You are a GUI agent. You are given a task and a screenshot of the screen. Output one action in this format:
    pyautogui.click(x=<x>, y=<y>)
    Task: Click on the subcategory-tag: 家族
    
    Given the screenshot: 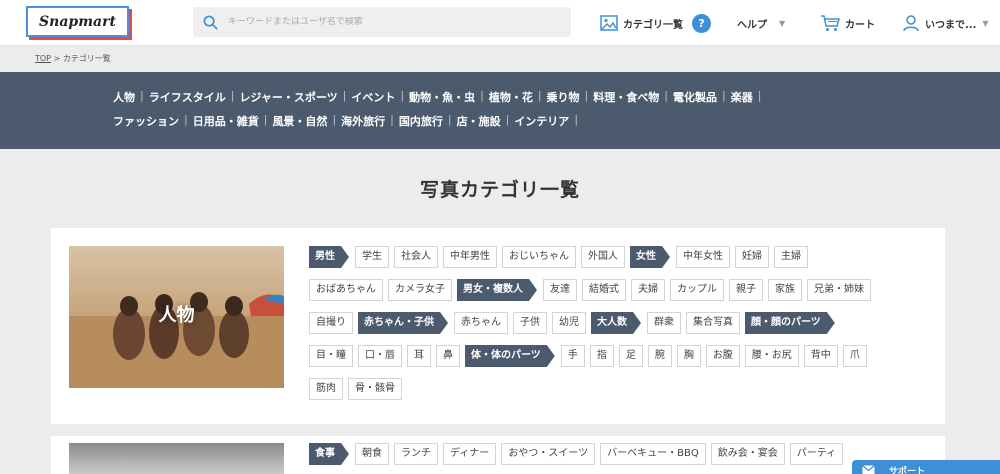 What is the action you would take?
    pyautogui.click(x=785, y=290)
    